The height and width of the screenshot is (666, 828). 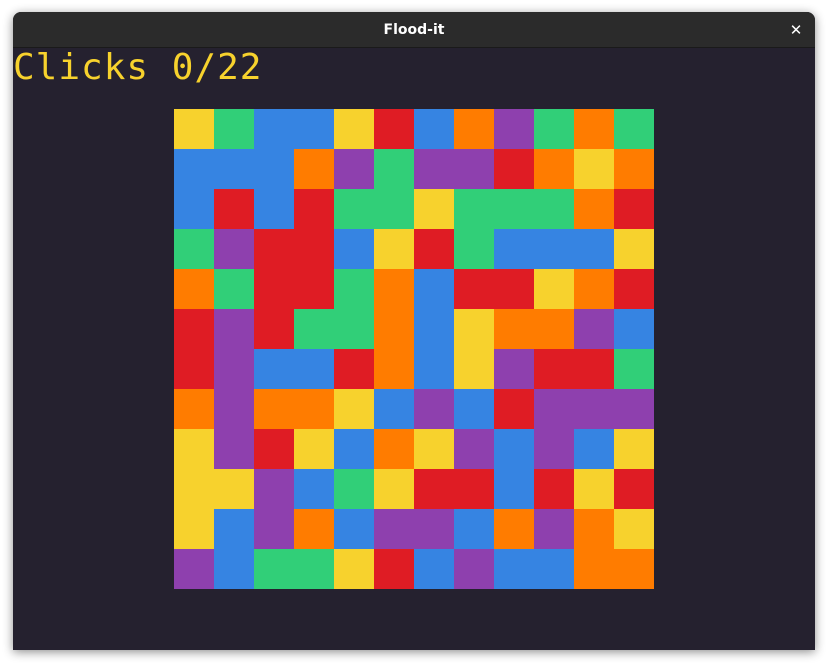 What do you see at coordinates (796, 30) in the screenshot?
I see `close-icon: ✕` at bounding box center [796, 30].